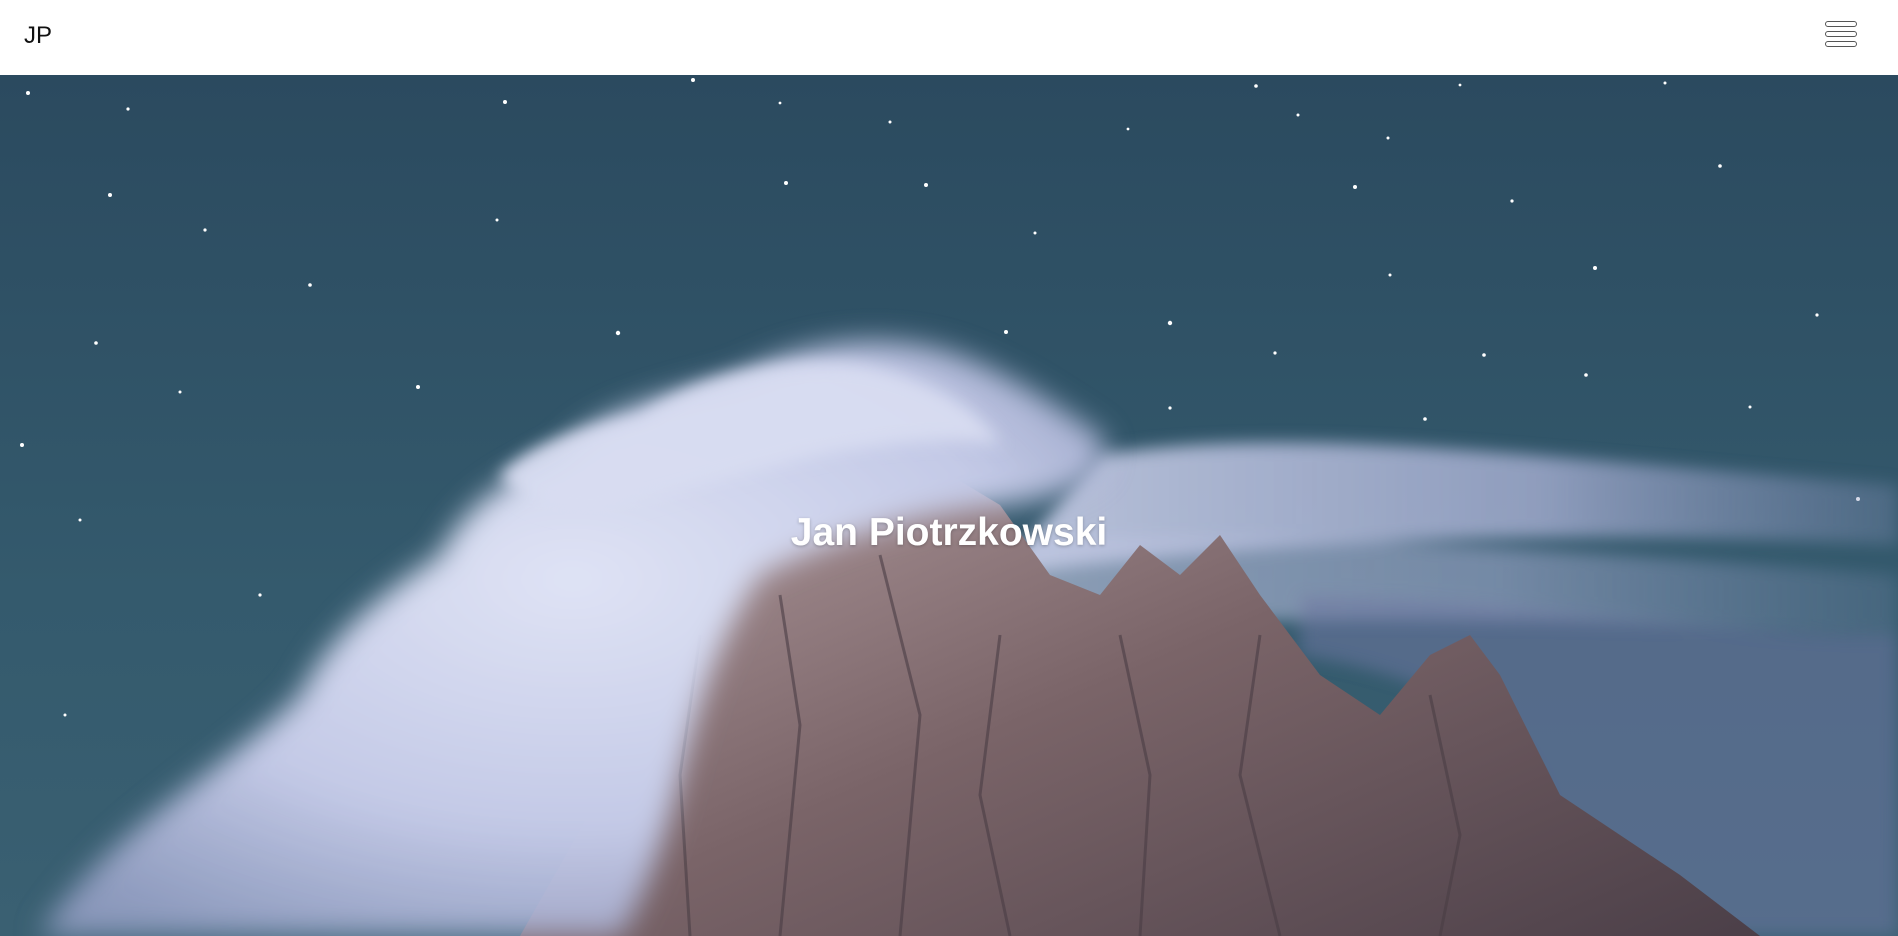 This screenshot has height=936, width=1898. What do you see at coordinates (949, 533) in the screenshot?
I see `hero-title: Jan Piotrzkowski` at bounding box center [949, 533].